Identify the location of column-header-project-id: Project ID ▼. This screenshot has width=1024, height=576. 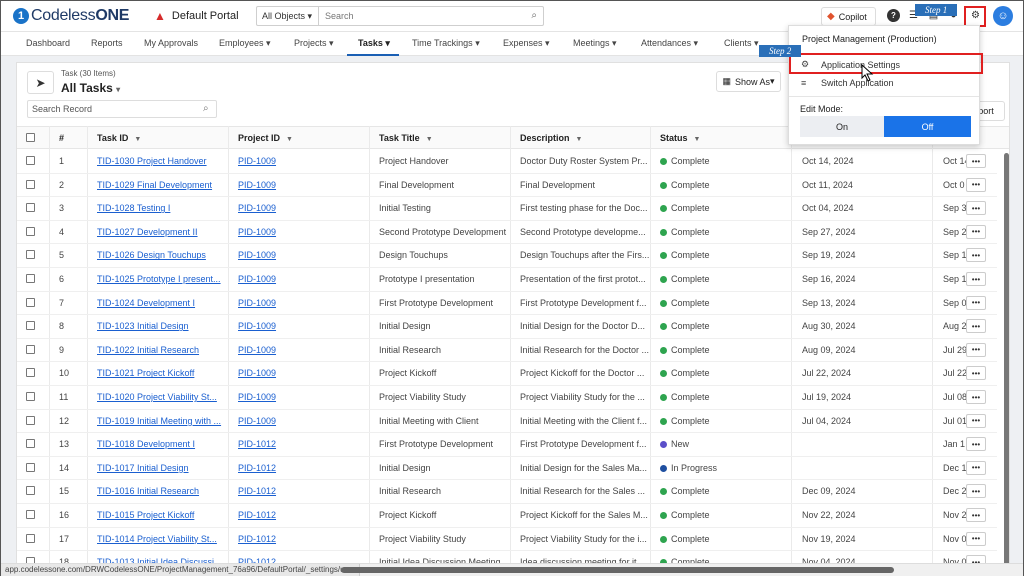
(265, 138).